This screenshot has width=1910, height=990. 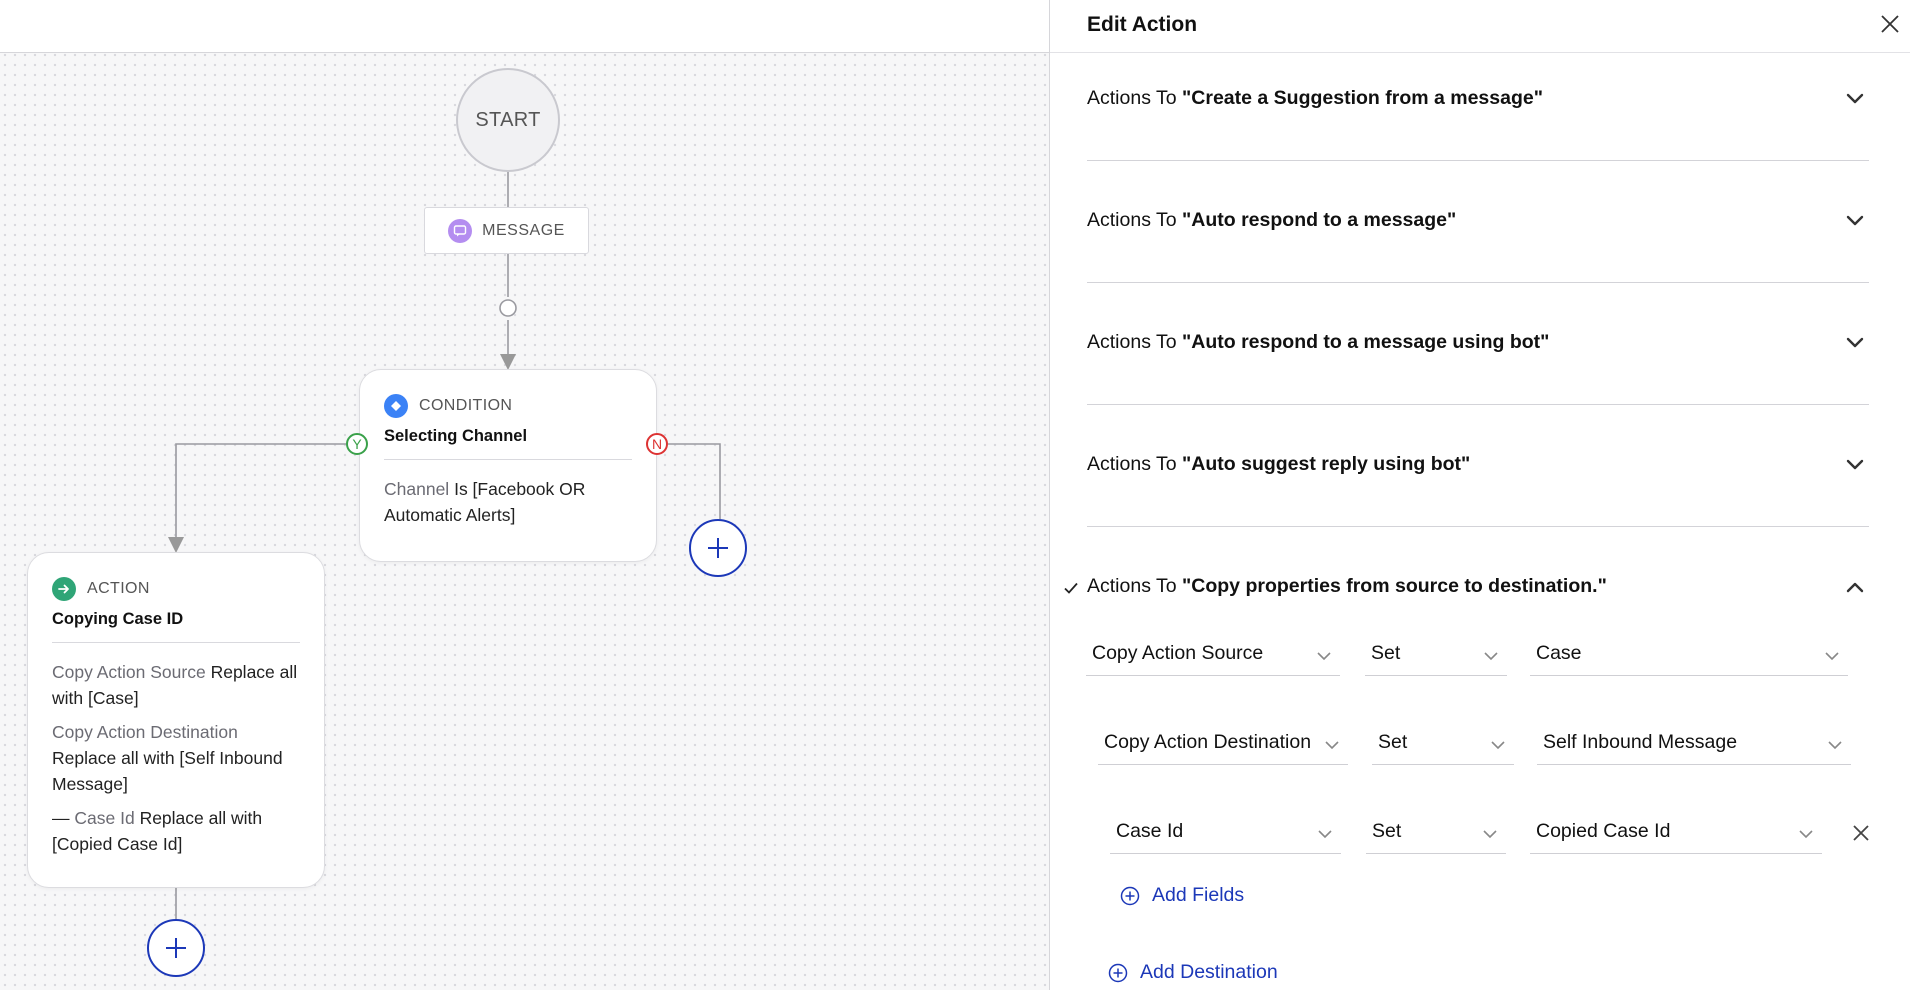 I want to click on value-select-case-id: Copied Case Id, so click(x=1676, y=835).